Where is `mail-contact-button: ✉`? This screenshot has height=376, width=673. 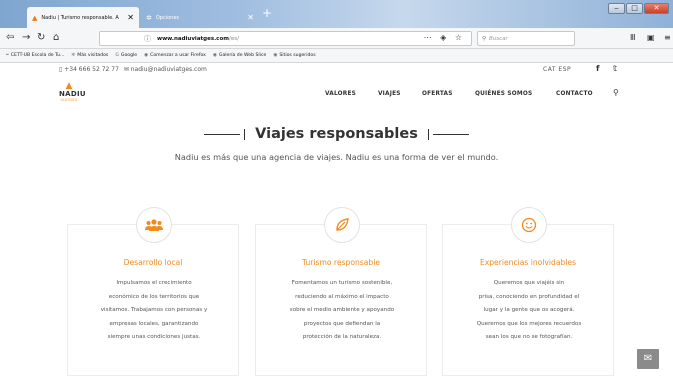 mail-contact-button: ✉ is located at coordinates (648, 359).